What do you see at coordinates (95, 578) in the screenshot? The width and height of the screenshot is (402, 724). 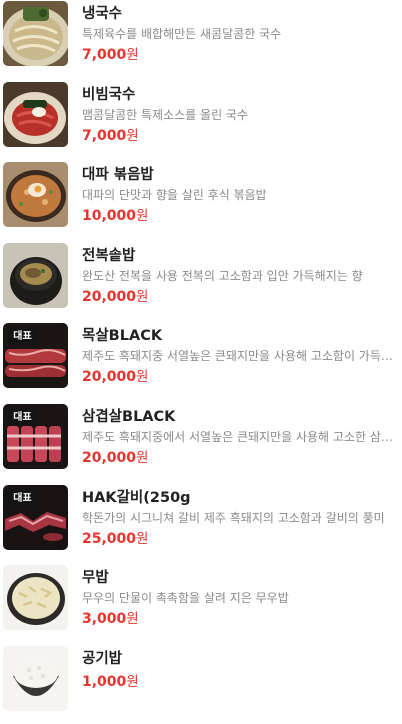 I see `menu-item-name: 무밥` at bounding box center [95, 578].